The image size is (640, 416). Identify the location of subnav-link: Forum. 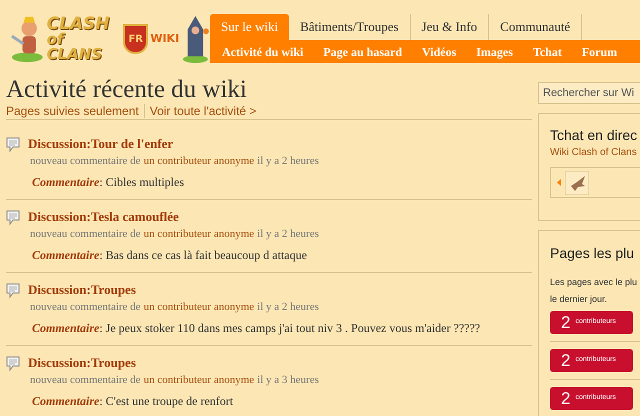
(600, 51).